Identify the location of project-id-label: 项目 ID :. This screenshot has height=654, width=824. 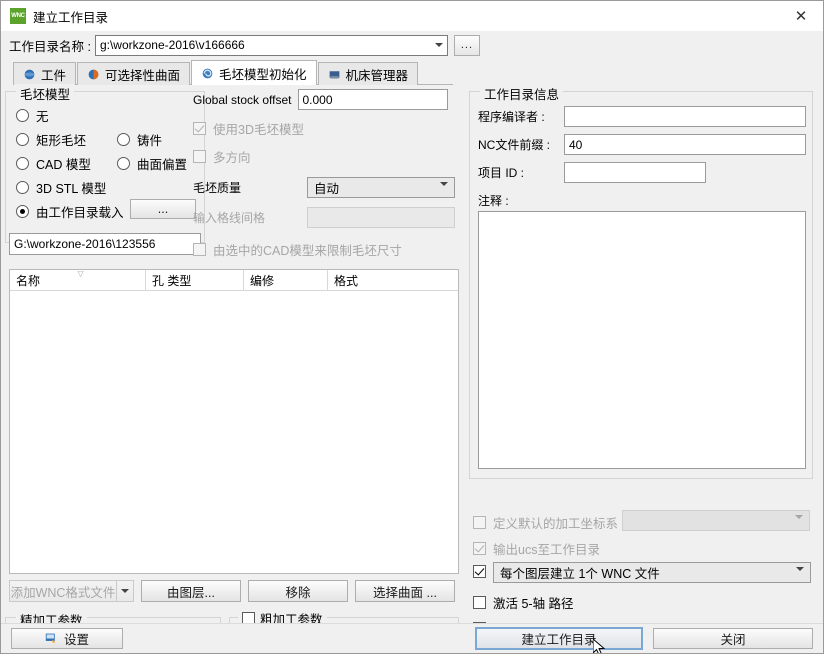
(501, 173).